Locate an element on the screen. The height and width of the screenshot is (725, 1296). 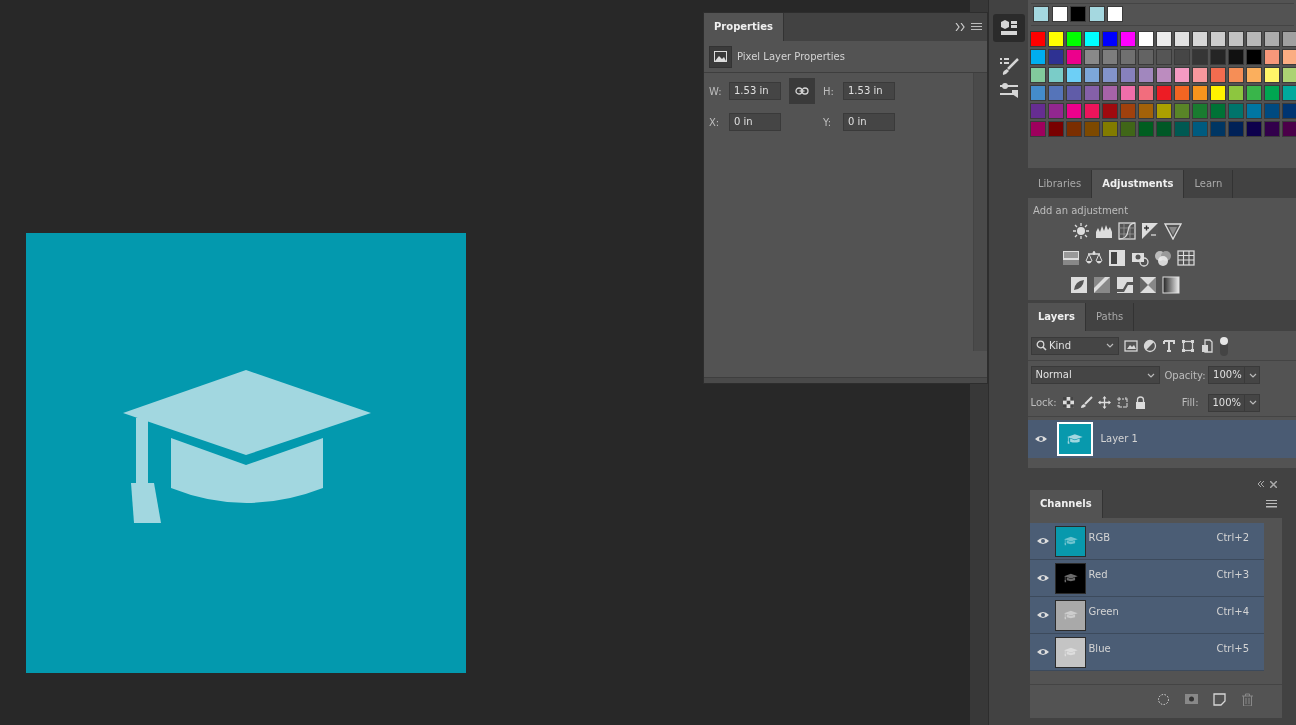
zigzag-square-icon is located at coordinates (1125, 285).